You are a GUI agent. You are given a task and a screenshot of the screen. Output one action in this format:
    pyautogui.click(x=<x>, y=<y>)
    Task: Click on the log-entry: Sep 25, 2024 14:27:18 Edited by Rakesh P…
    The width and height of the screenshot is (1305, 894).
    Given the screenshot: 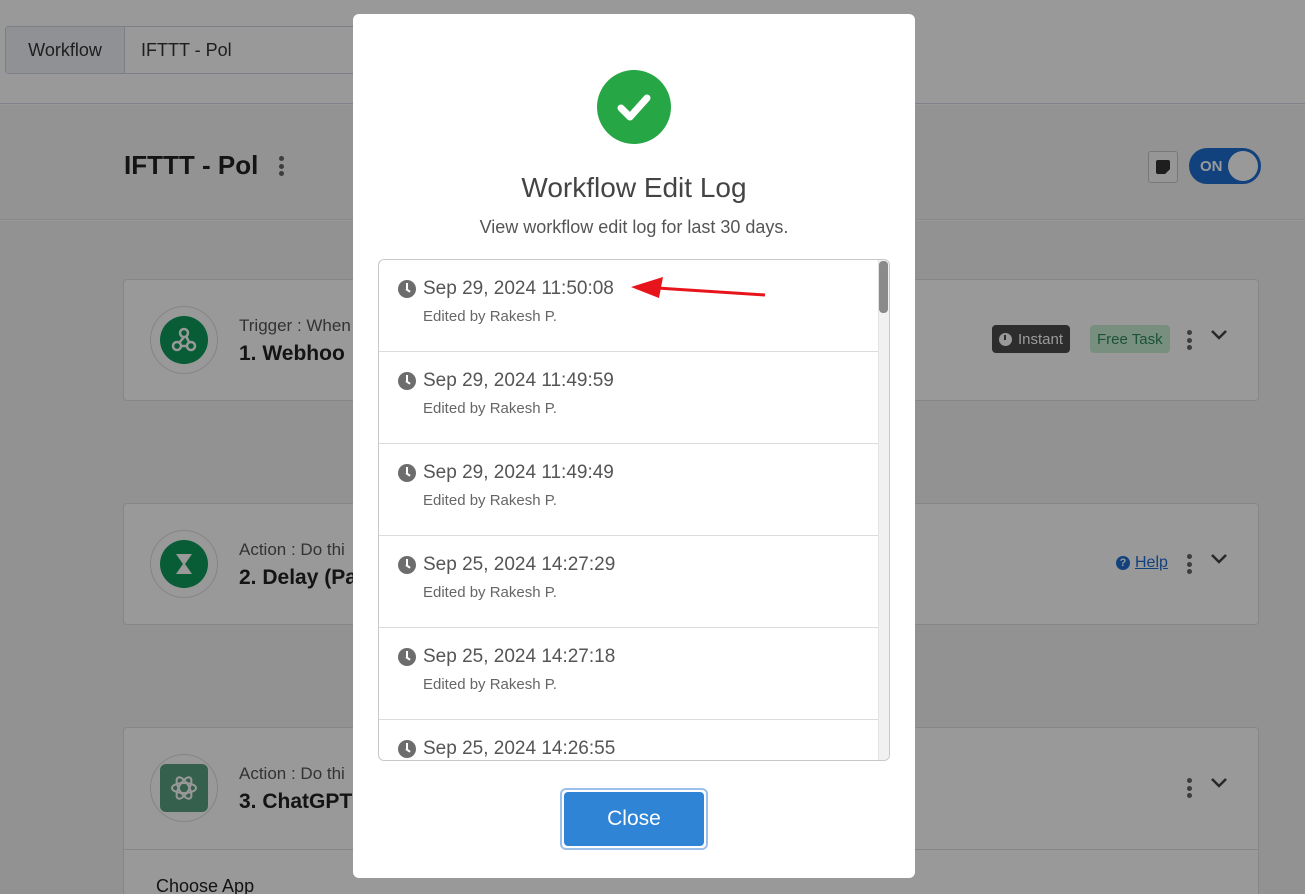 What is the action you would take?
    pyautogui.click(x=629, y=674)
    